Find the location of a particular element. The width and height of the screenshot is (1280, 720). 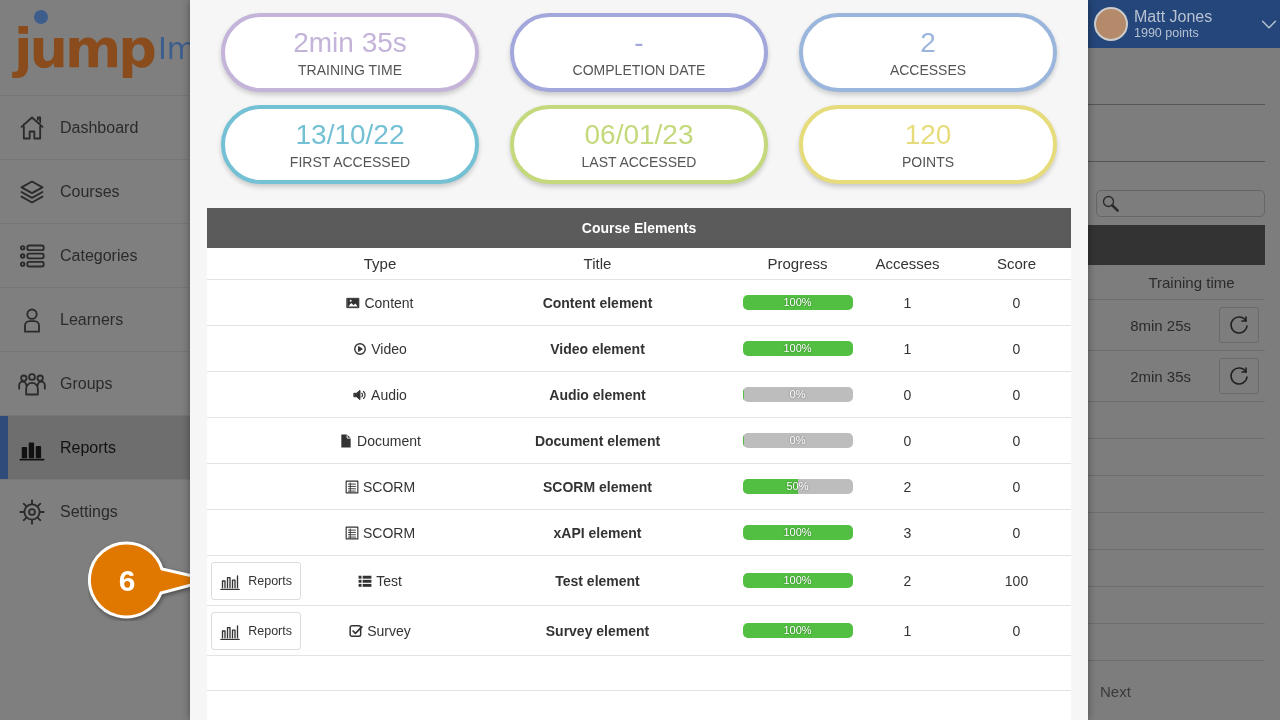

stat-value: 2min 35s is located at coordinates (350, 42).